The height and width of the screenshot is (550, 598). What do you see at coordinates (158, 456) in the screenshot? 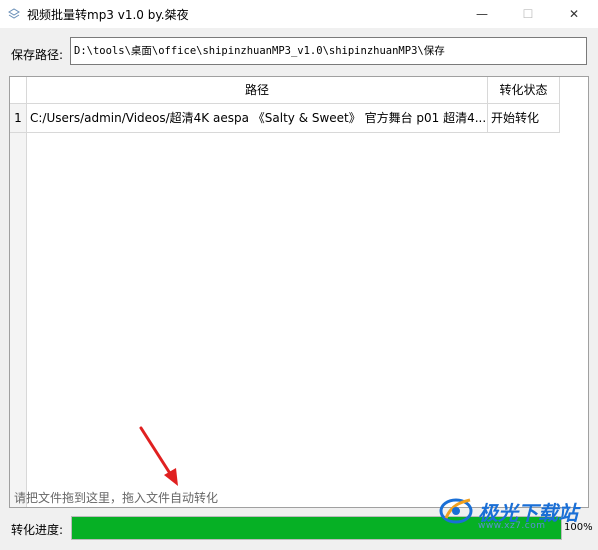
I see `annotation-arrow-icon` at bounding box center [158, 456].